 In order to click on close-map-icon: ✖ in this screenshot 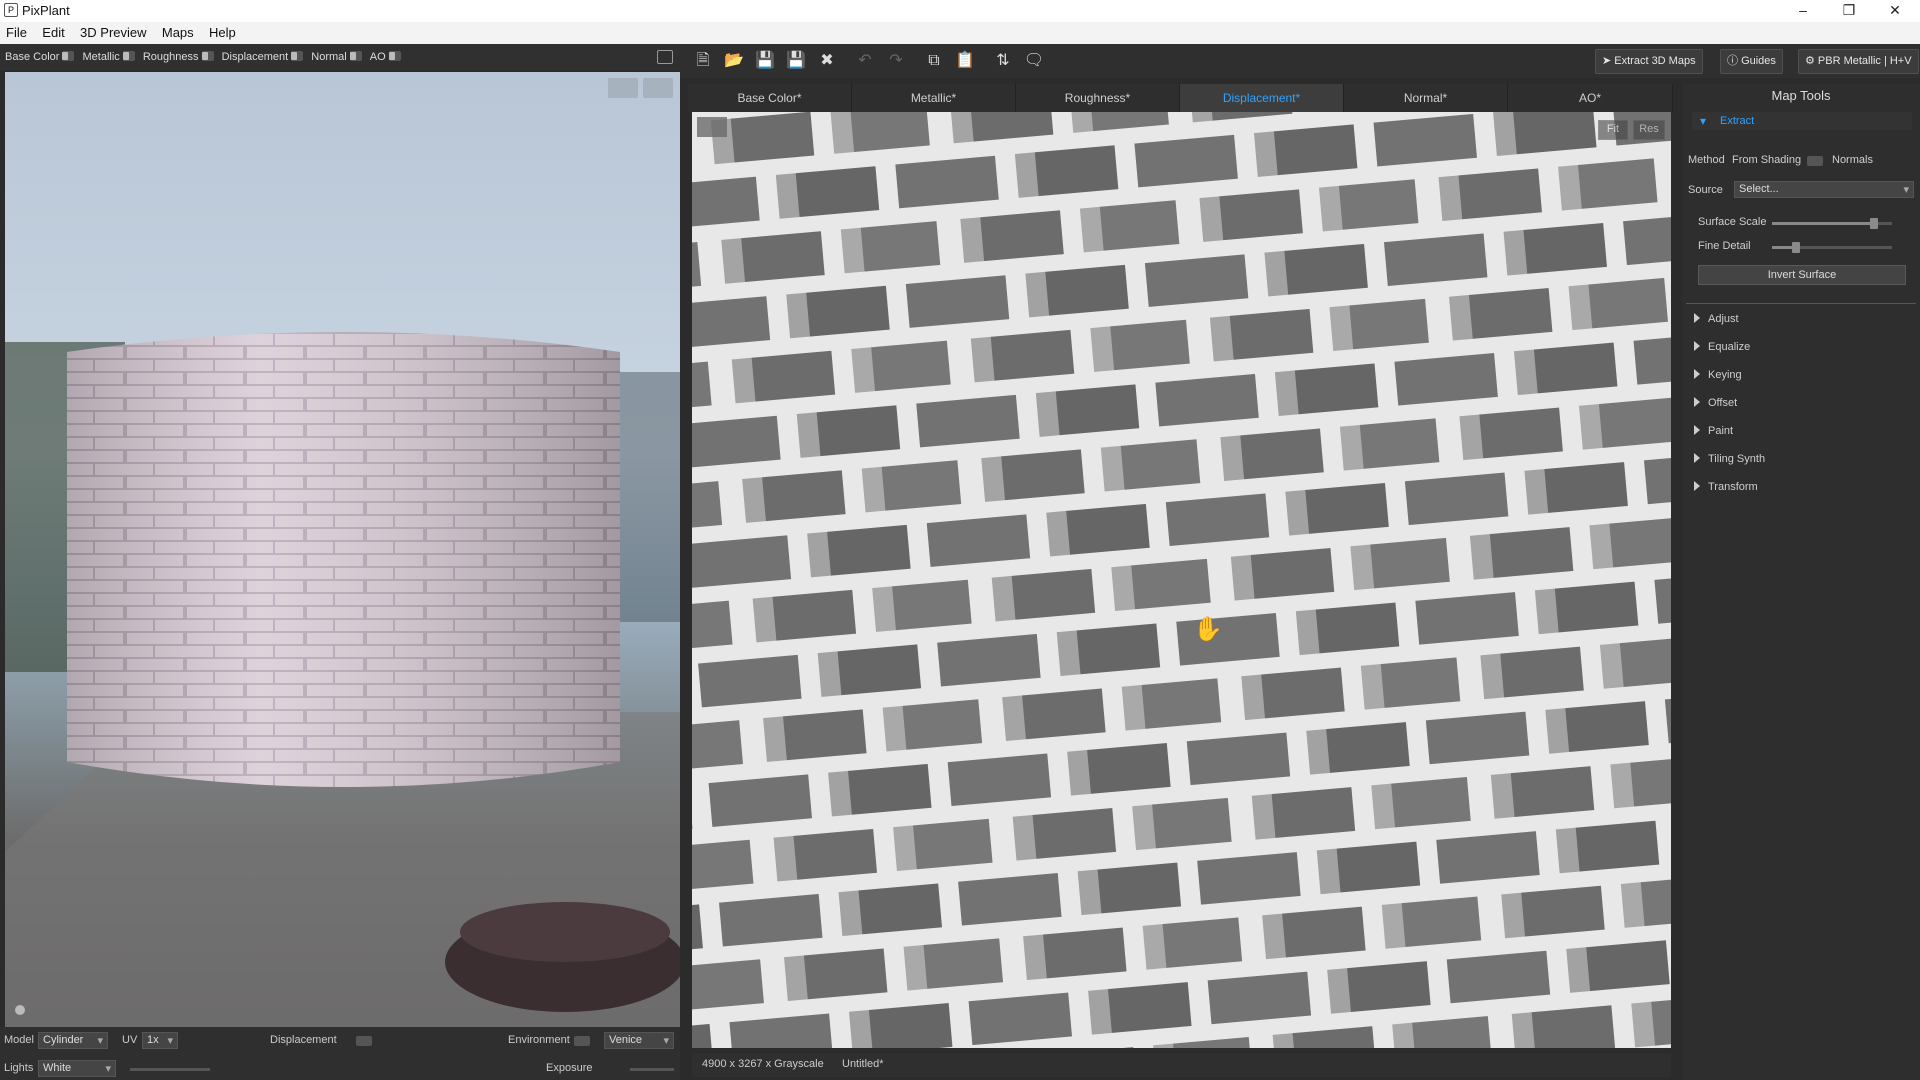, I will do `click(827, 61)`.